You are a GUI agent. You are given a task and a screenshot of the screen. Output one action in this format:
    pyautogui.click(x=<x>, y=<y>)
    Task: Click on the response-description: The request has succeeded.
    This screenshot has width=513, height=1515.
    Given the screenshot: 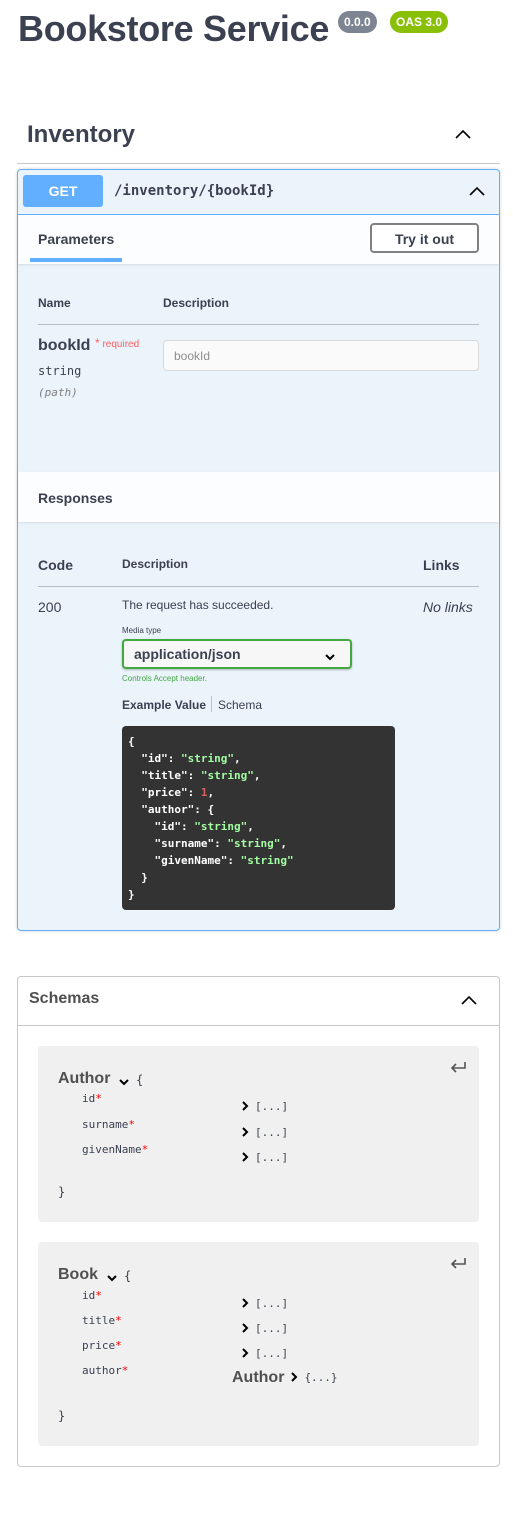 What is the action you would take?
    pyautogui.click(x=198, y=605)
    